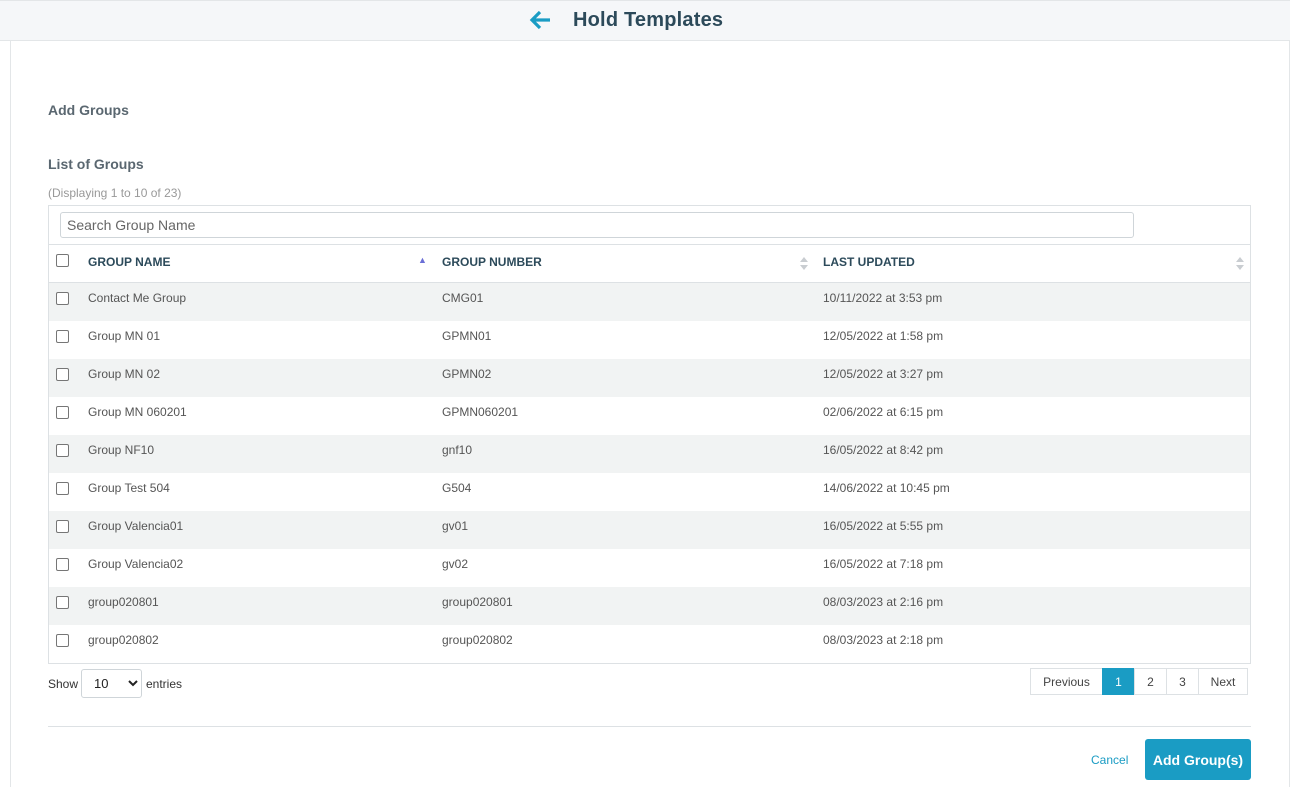  What do you see at coordinates (477, 640) in the screenshot?
I see `group-number-cell: group020802` at bounding box center [477, 640].